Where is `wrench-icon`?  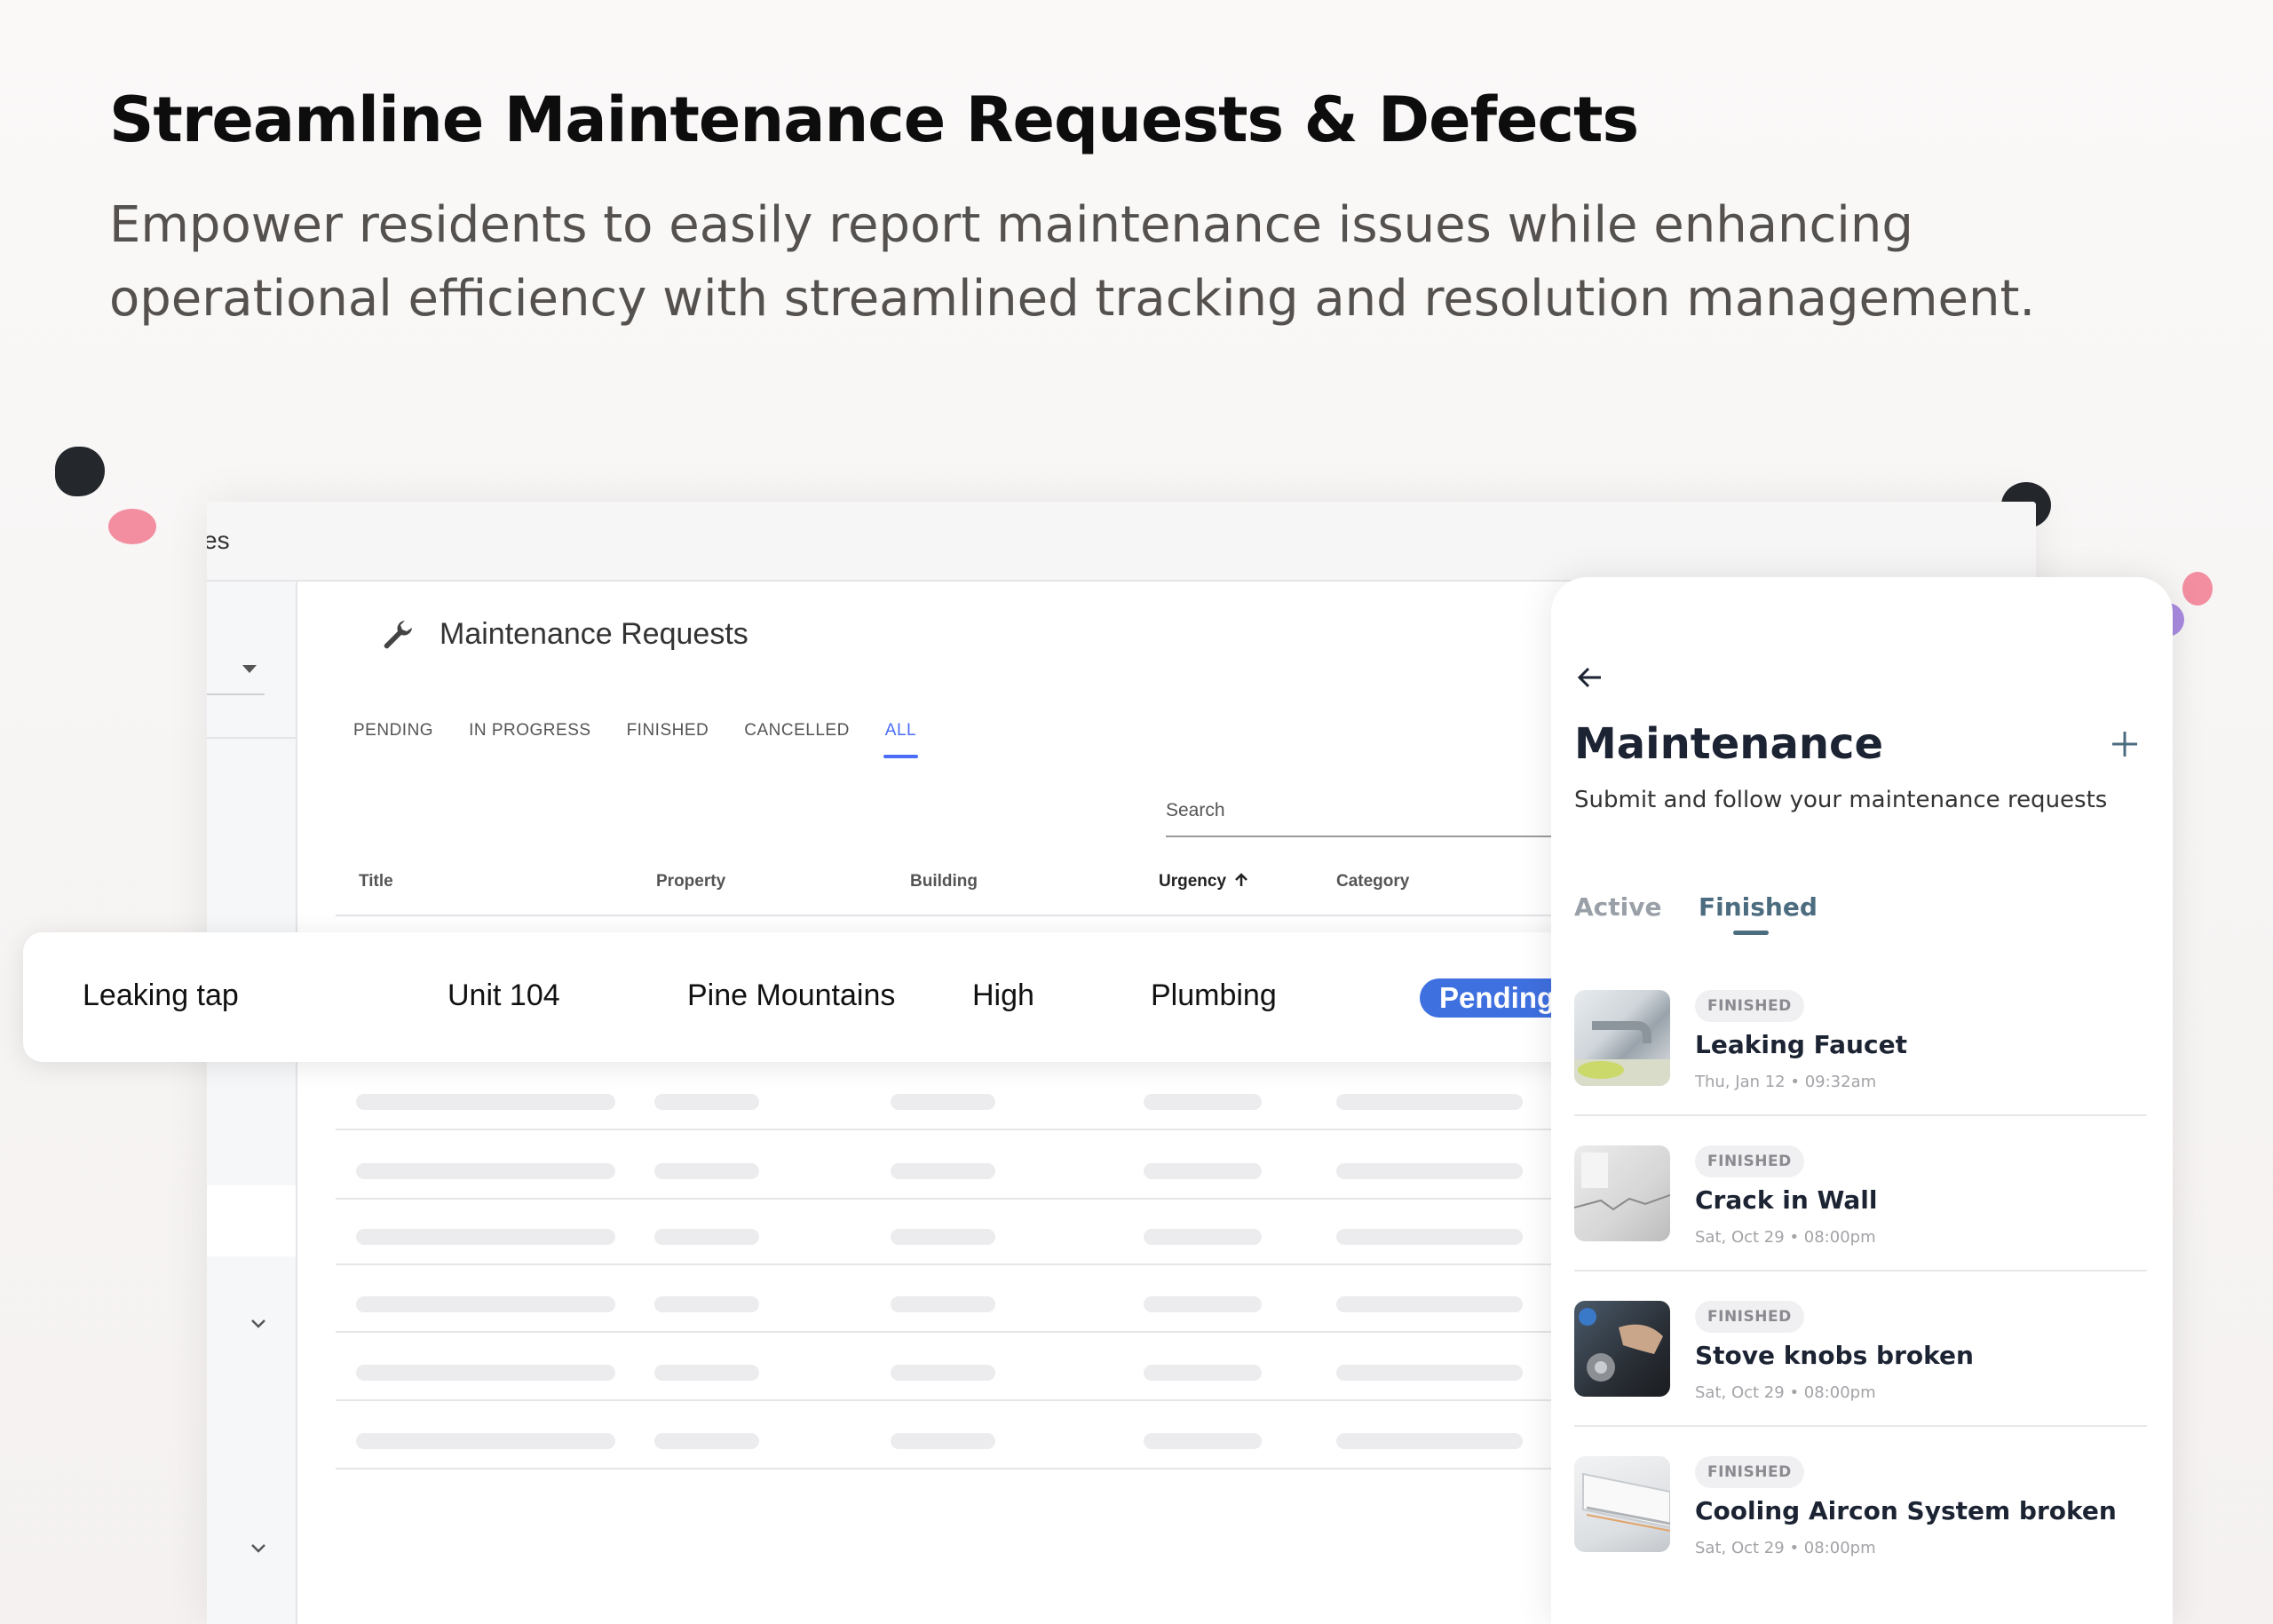 wrench-icon is located at coordinates (398, 635).